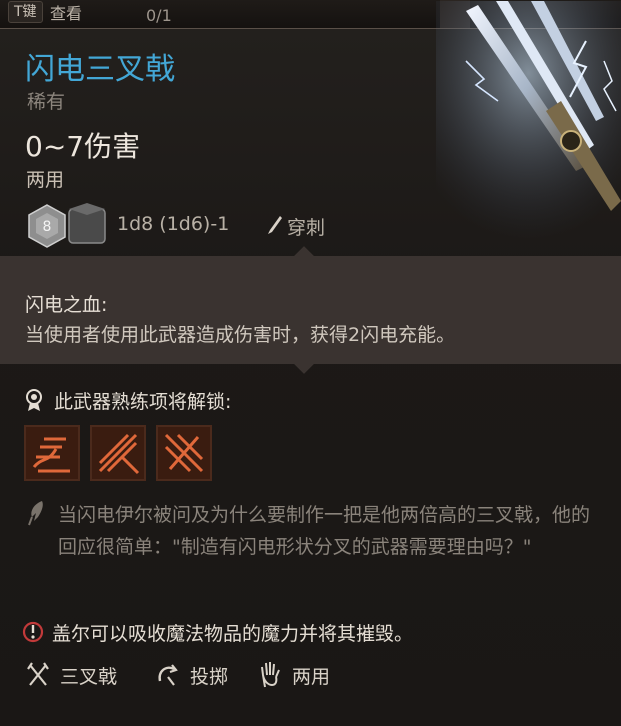 This screenshot has width=621, height=726. I want to click on piercing-icon, so click(275, 225).